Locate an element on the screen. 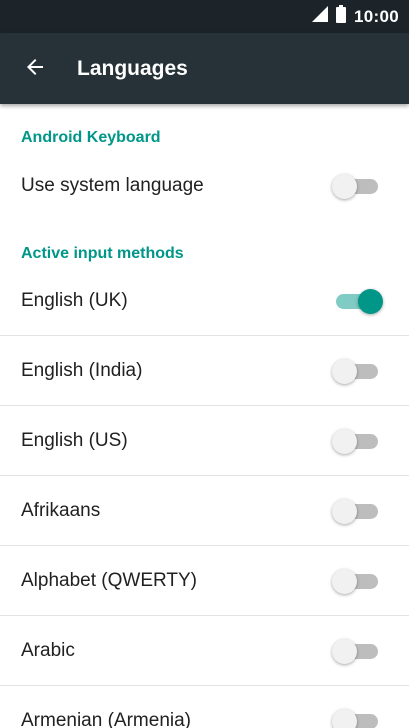 This screenshot has width=409, height=728. language-label: English (UK) is located at coordinates (74, 300).